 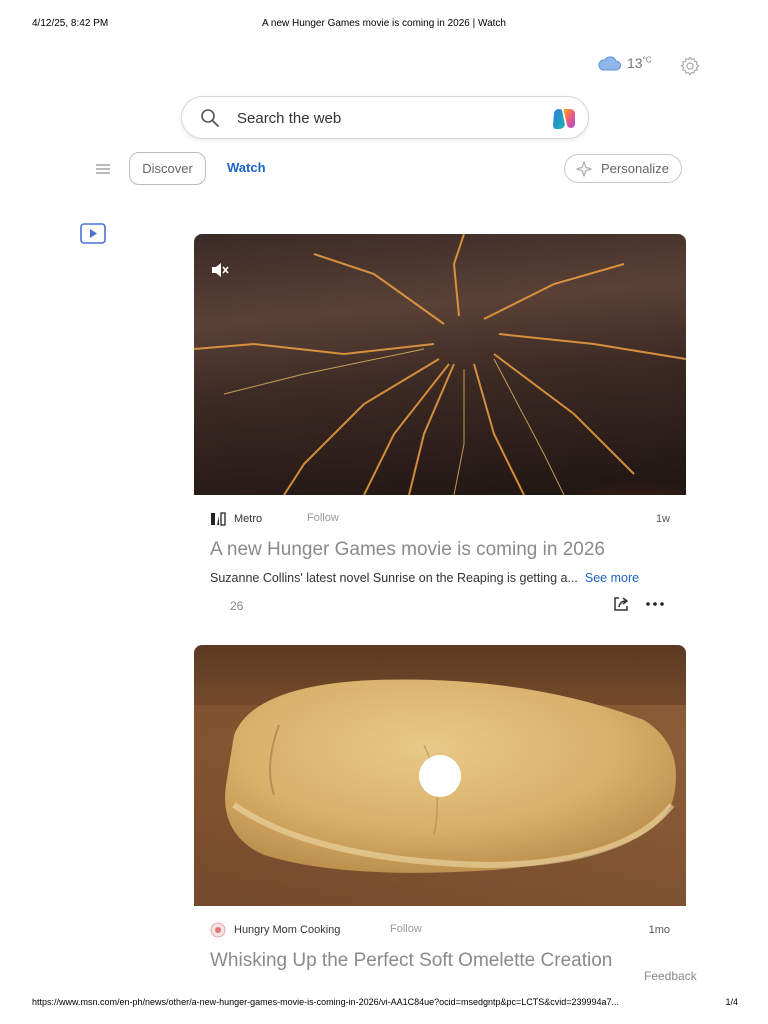 What do you see at coordinates (621, 604) in the screenshot?
I see `share-icon` at bounding box center [621, 604].